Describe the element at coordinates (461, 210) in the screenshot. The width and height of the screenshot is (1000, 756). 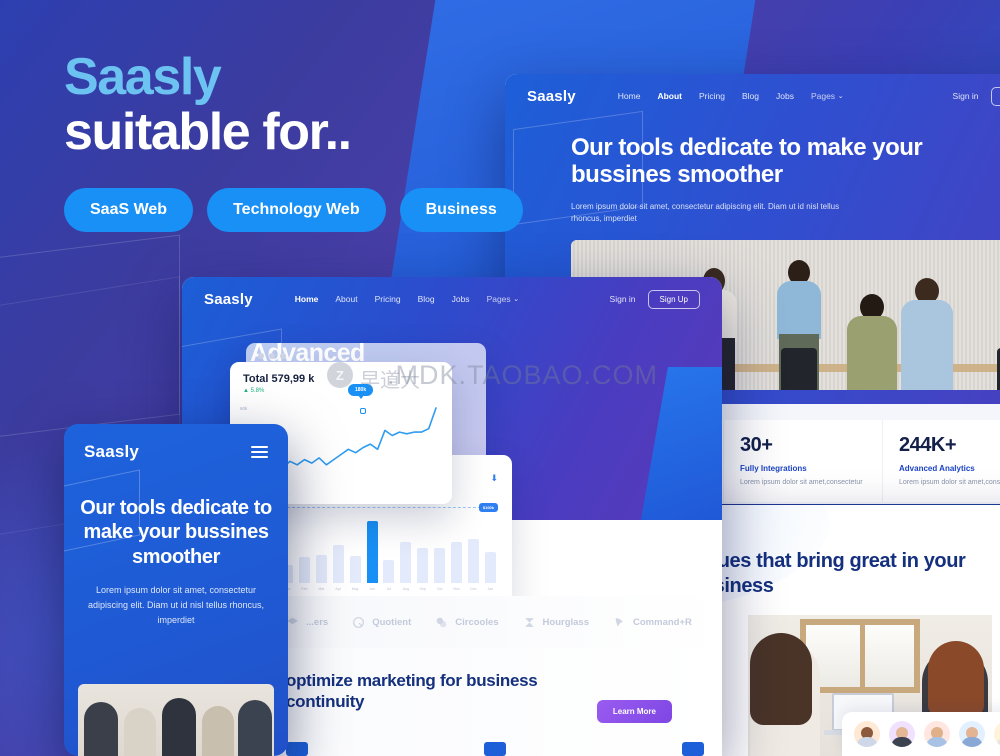
I see `pill-business: Business` at that location.